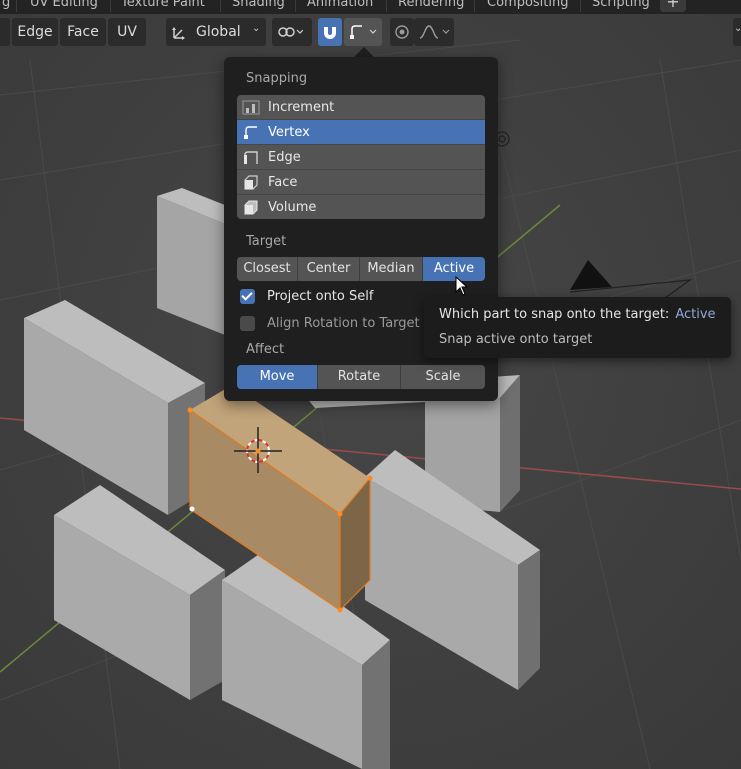 This screenshot has height=769, width=741. I want to click on affect-rotate-button: Rotate, so click(359, 377).